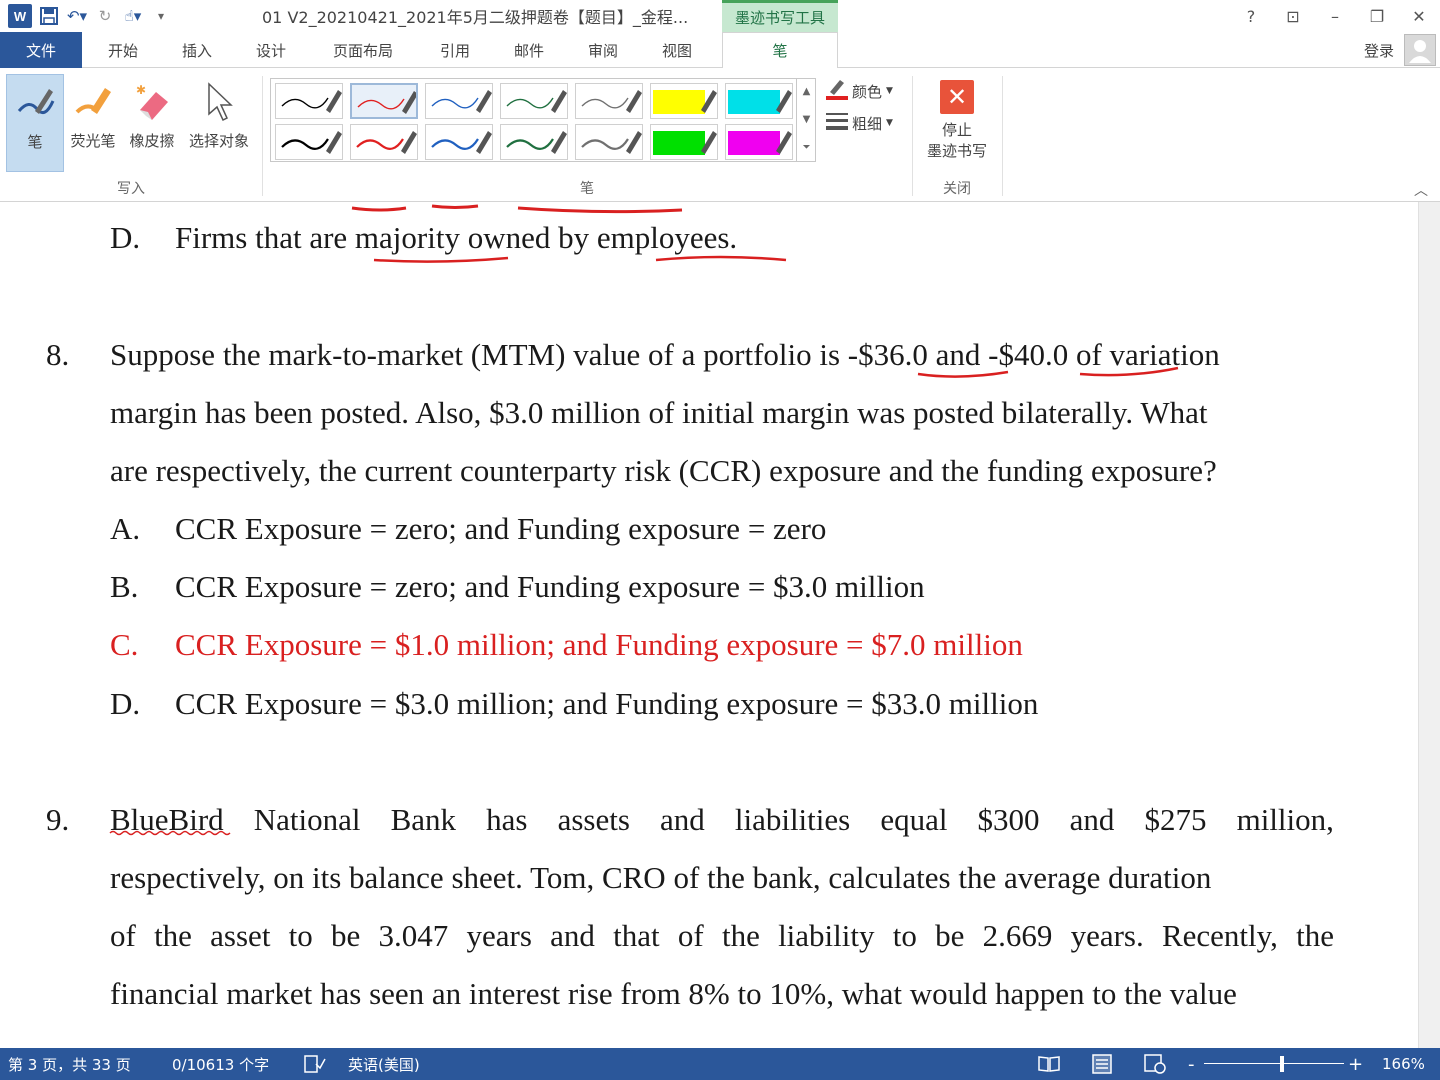 This screenshot has height=1080, width=1440. I want to click on tab-insert: 插入, so click(197, 50).